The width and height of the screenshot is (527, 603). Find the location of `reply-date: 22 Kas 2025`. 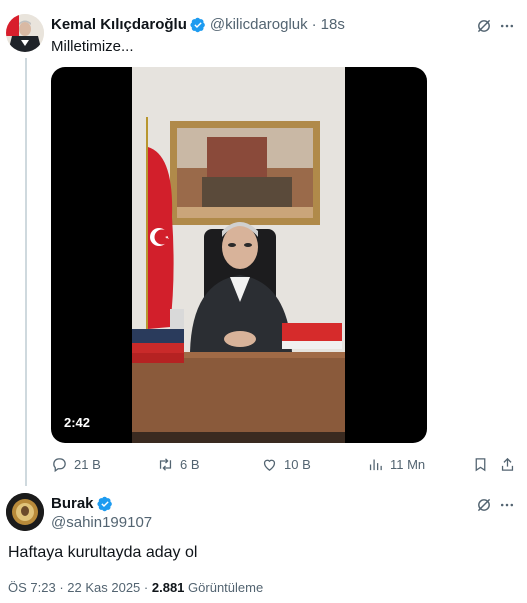

reply-date: 22 Kas 2025 is located at coordinates (103, 587).